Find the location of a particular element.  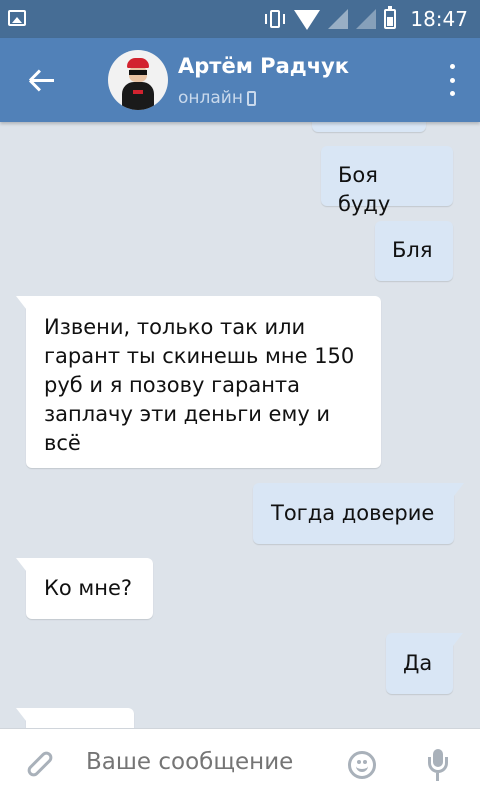

back-button is located at coordinates (42, 80).